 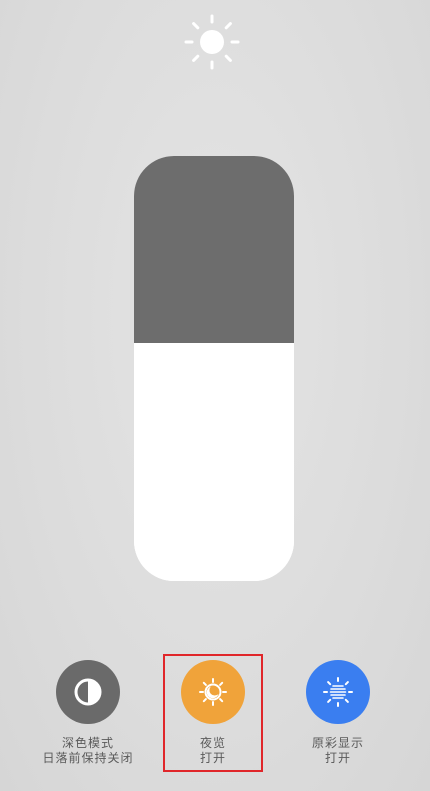 What do you see at coordinates (212, 42) in the screenshot?
I see `sun-icon` at bounding box center [212, 42].